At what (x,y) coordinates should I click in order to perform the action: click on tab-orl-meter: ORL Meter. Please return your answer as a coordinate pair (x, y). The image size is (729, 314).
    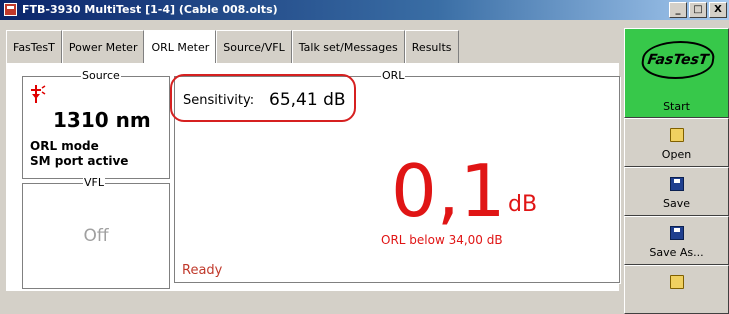
    Looking at the image, I should click on (180, 46).